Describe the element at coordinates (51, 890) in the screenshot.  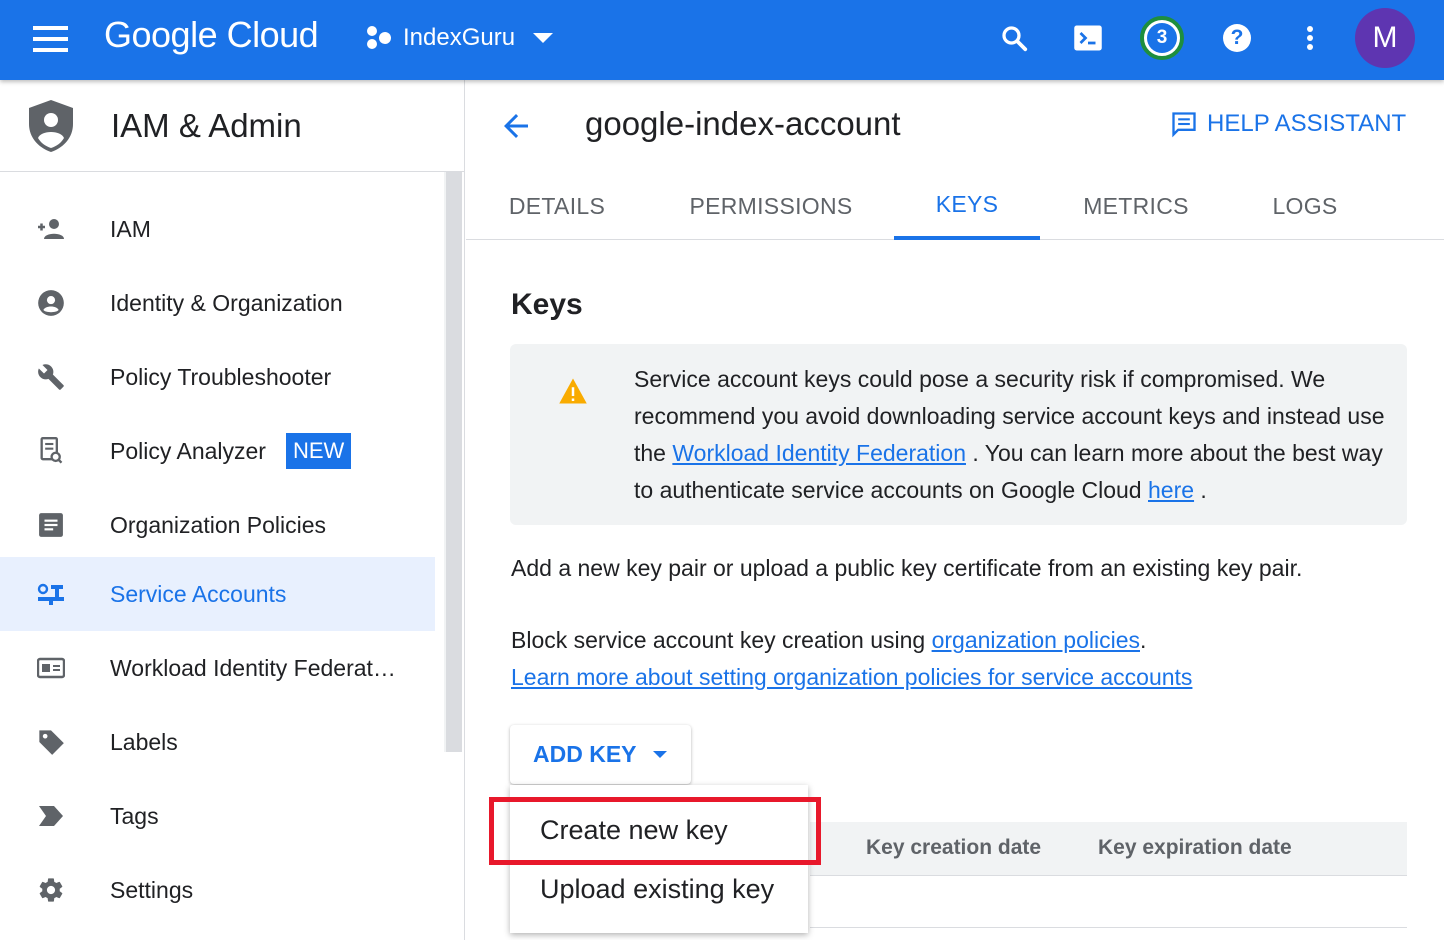
I see `gear-icon` at that location.